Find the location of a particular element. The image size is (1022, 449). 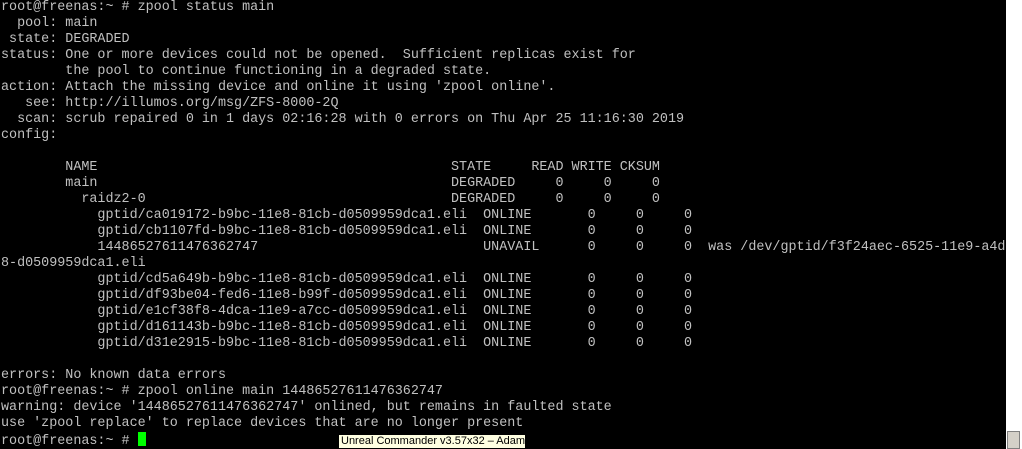

terminal-line: NAME STATE READ WRITE CKSUM is located at coordinates (330, 167).